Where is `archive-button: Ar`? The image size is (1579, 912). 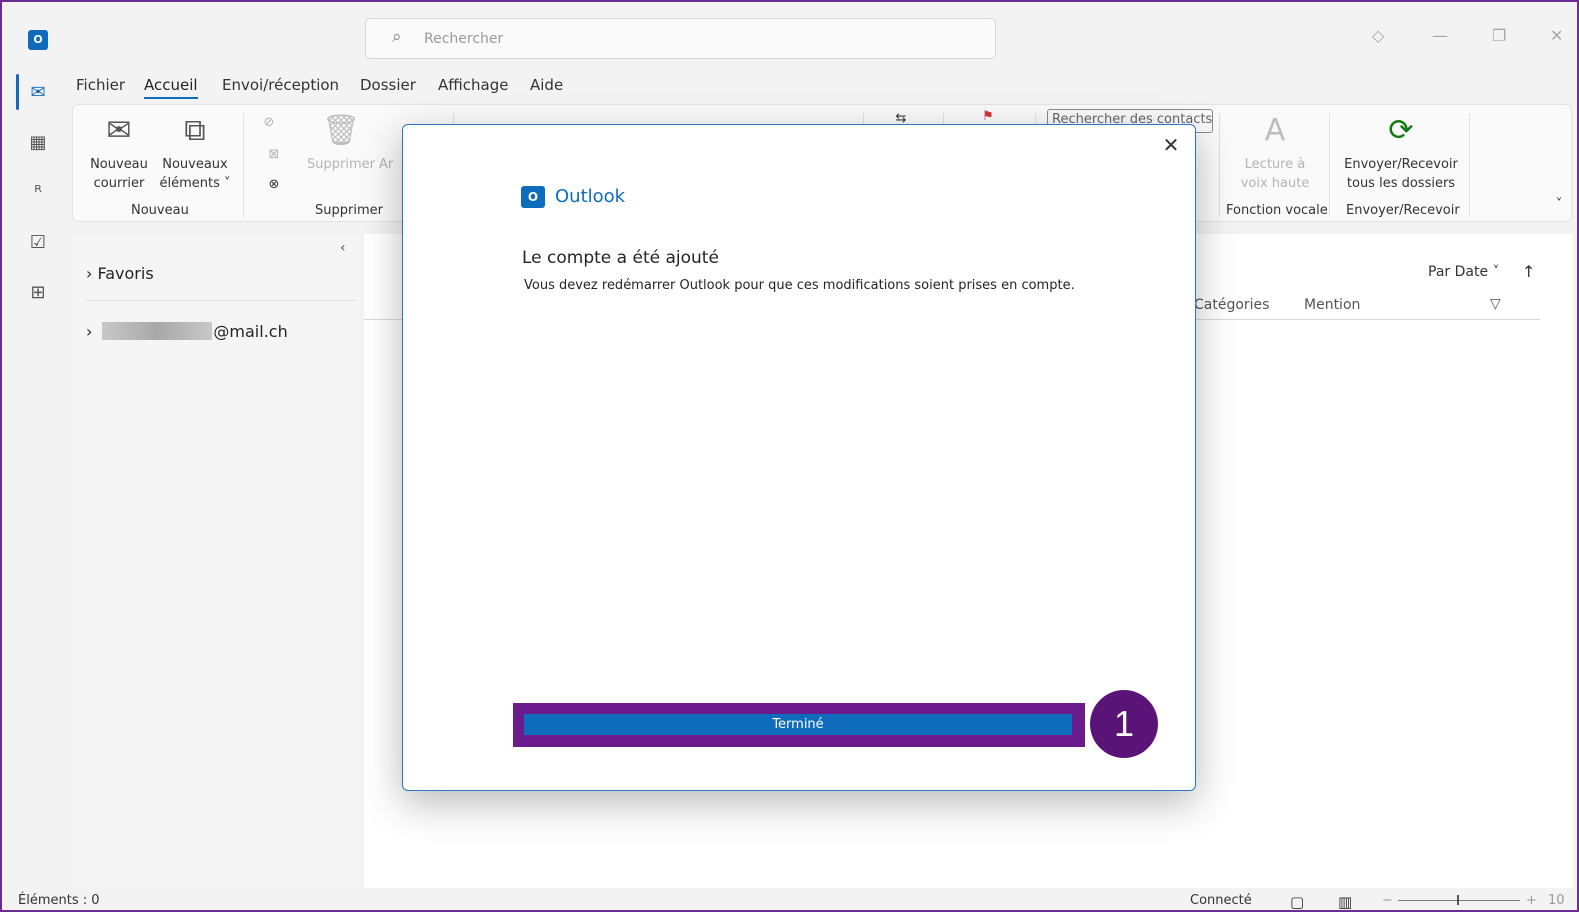
archive-button: Ar is located at coordinates (391, 164).